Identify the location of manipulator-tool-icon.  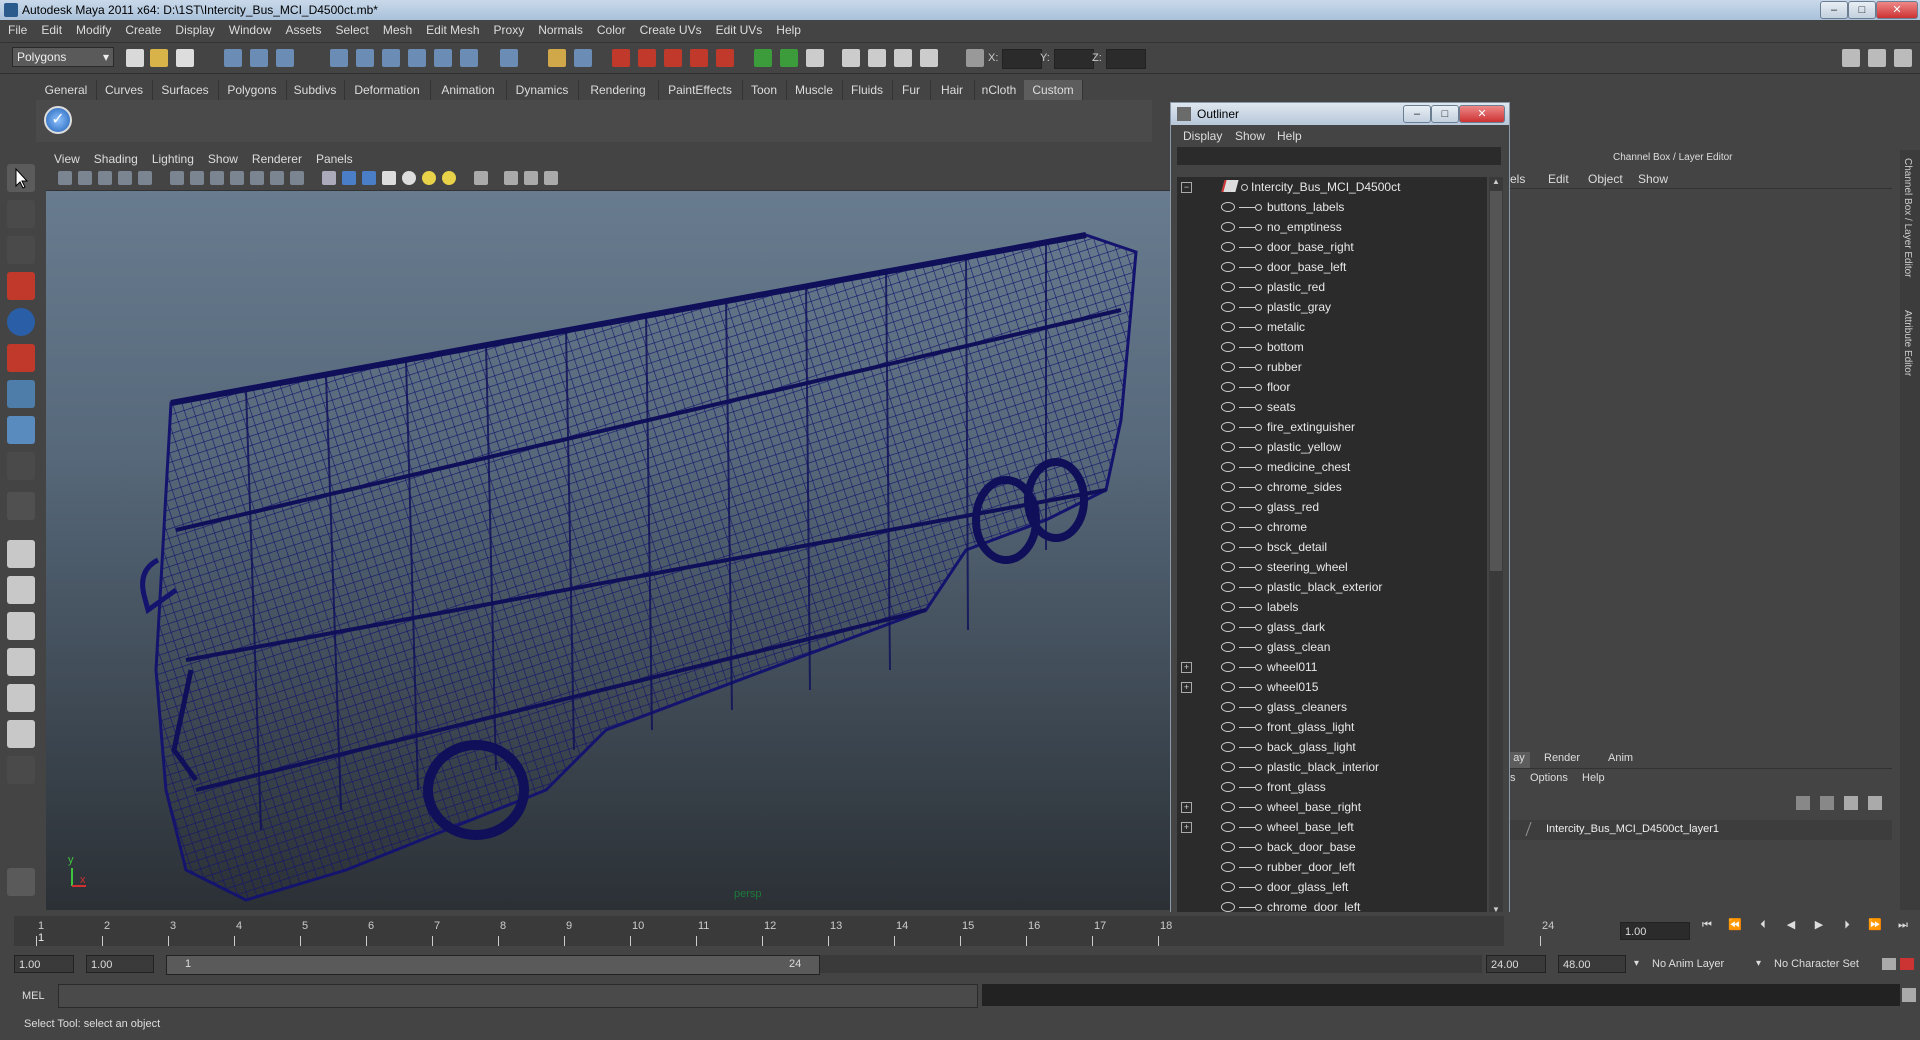
(21, 394).